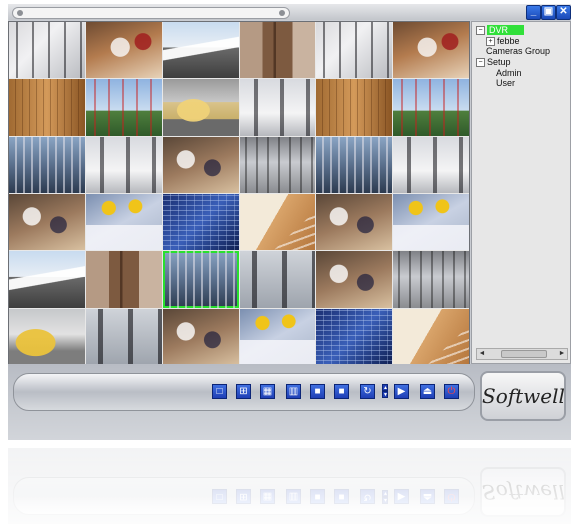 This screenshot has width=576, height=524. What do you see at coordinates (508, 41) in the screenshot?
I see `tree-item-label: febbe` at bounding box center [508, 41].